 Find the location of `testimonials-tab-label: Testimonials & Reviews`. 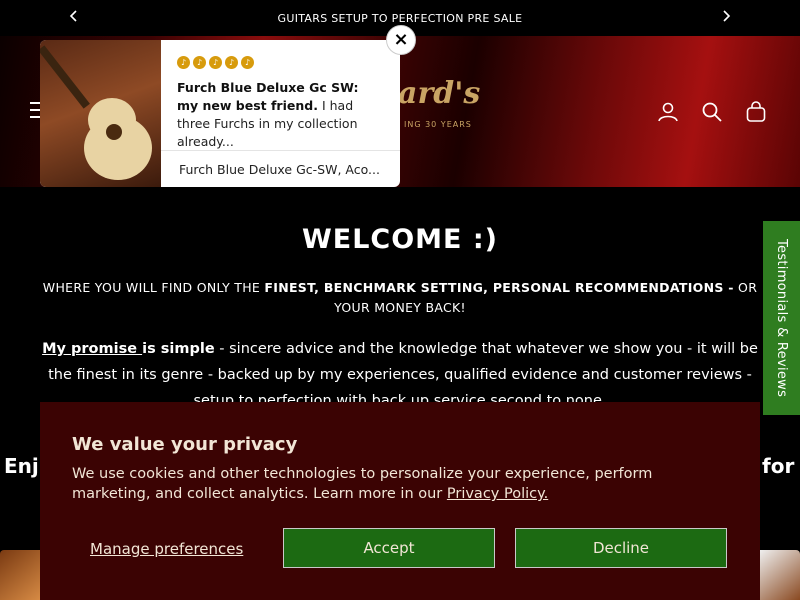

testimonials-tab-label: Testimonials & Reviews is located at coordinates (781, 318).